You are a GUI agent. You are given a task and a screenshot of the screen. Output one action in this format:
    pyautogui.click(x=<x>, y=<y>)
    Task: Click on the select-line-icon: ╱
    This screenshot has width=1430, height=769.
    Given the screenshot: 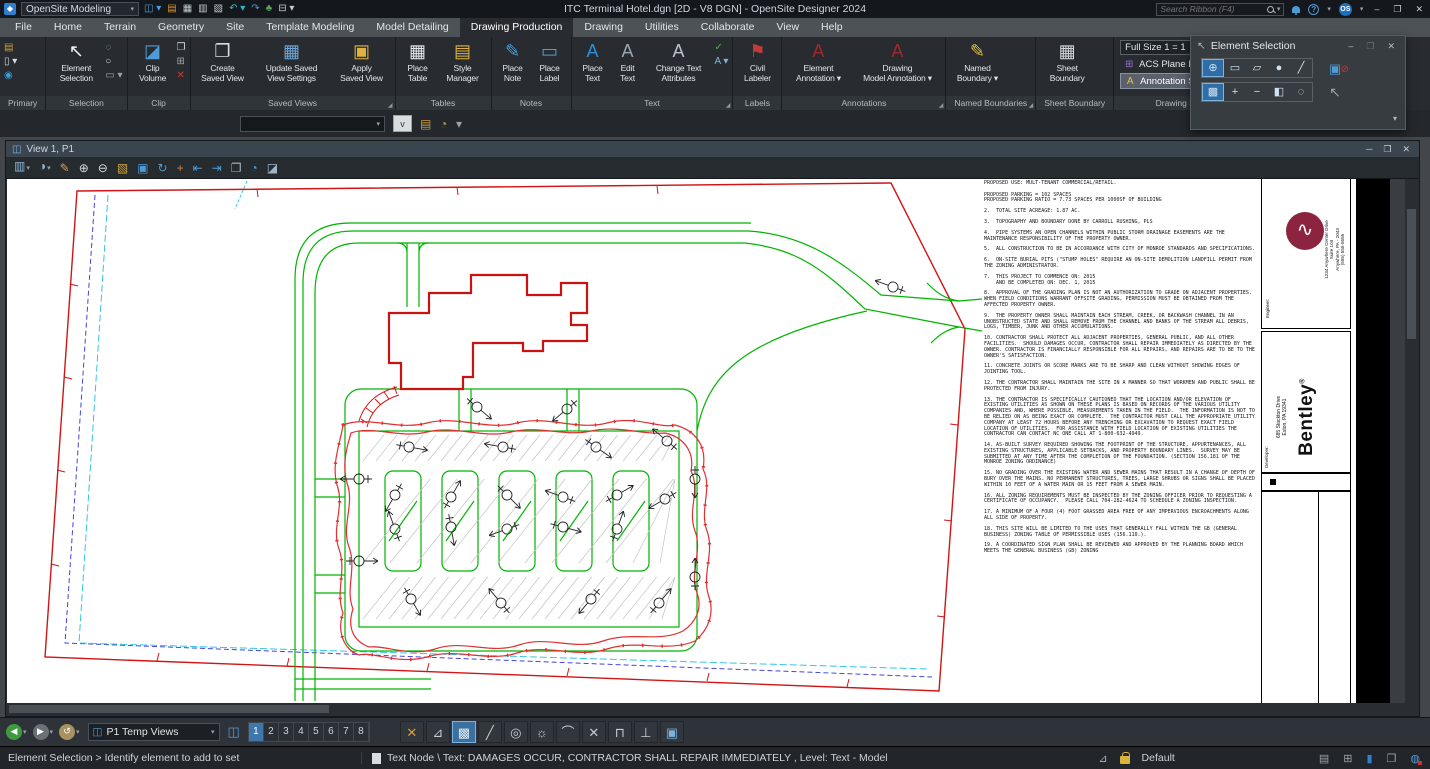 What is the action you would take?
    pyautogui.click(x=1301, y=68)
    